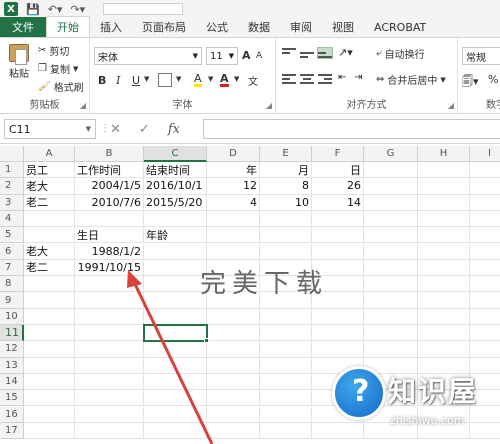 This screenshot has width=500, height=444. What do you see at coordinates (164, 27) in the screenshot?
I see `tab-page-layout: 页面布局` at bounding box center [164, 27].